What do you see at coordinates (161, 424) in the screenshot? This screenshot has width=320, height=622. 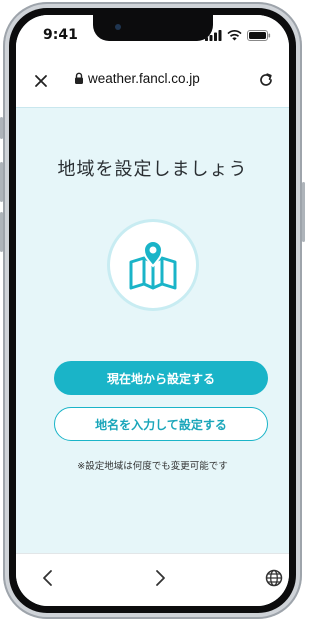 I see `enter-place-name-button: 地名を入力して設定する` at bounding box center [161, 424].